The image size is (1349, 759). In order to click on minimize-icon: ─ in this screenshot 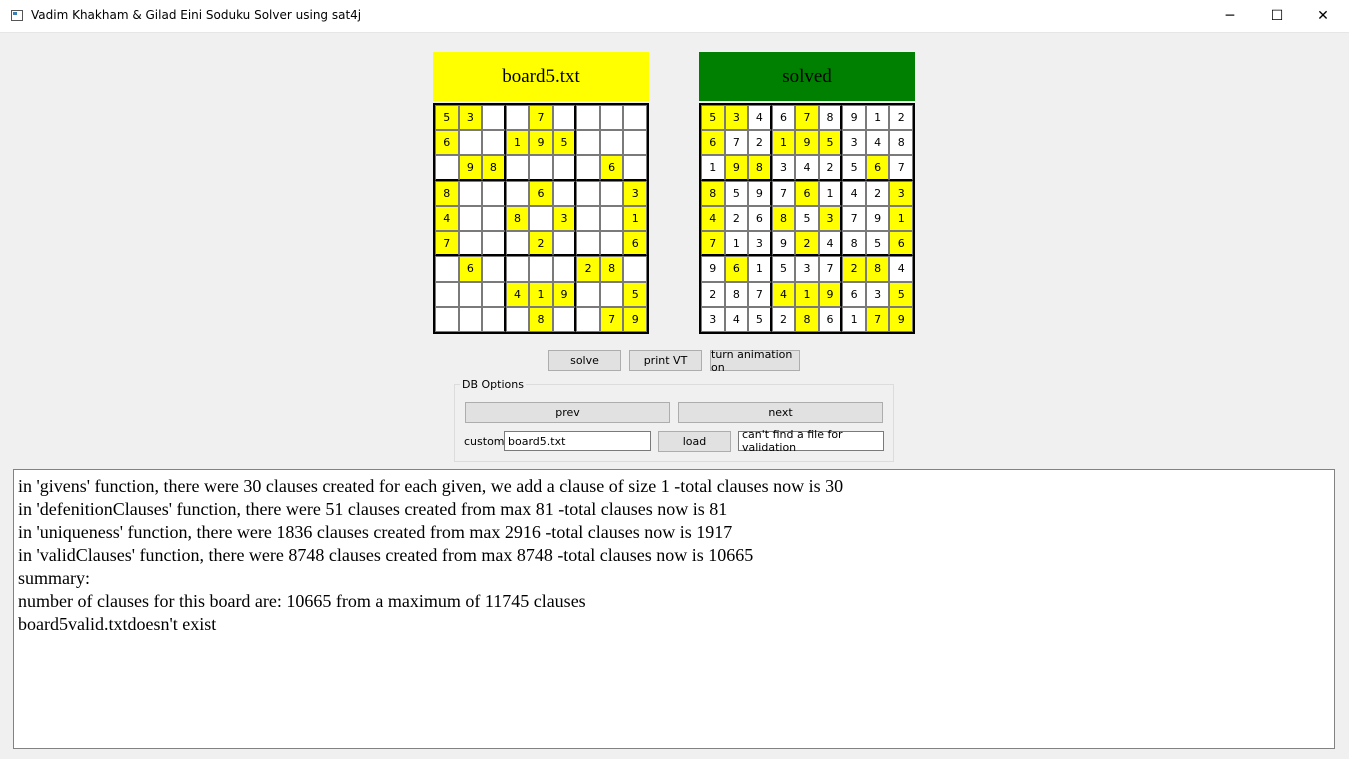, I will do `click(1230, 16)`.